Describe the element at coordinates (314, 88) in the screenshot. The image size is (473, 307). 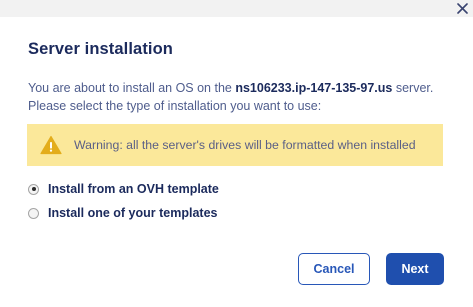
I see `server-hostname: ns106233.ip-147-135-97.us` at that location.